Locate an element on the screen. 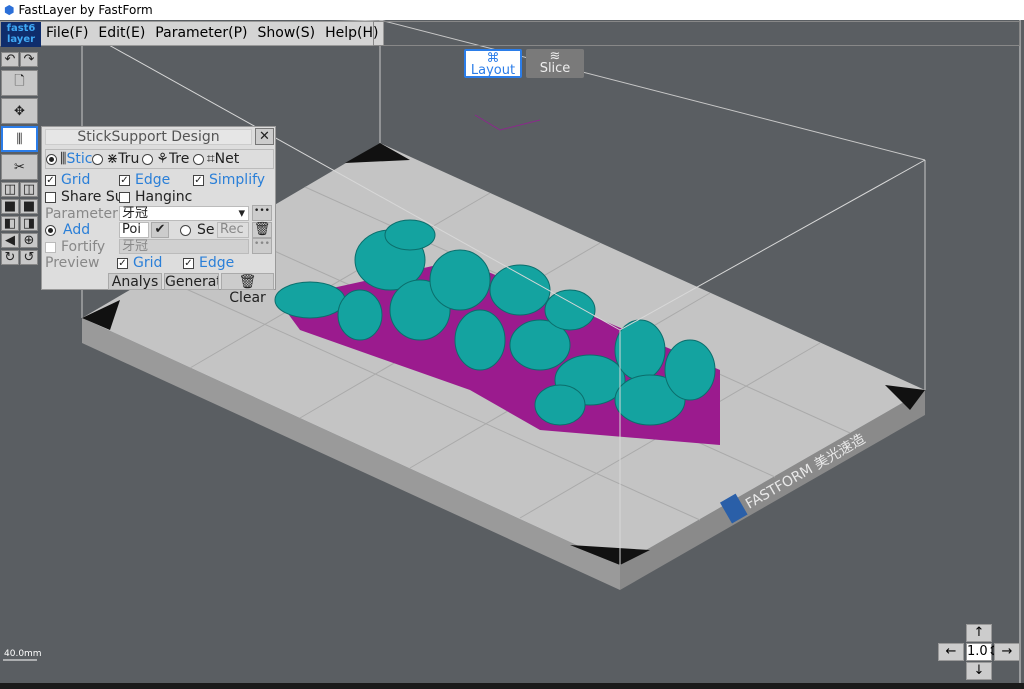  preview-edge-label: Edge is located at coordinates (217, 263).